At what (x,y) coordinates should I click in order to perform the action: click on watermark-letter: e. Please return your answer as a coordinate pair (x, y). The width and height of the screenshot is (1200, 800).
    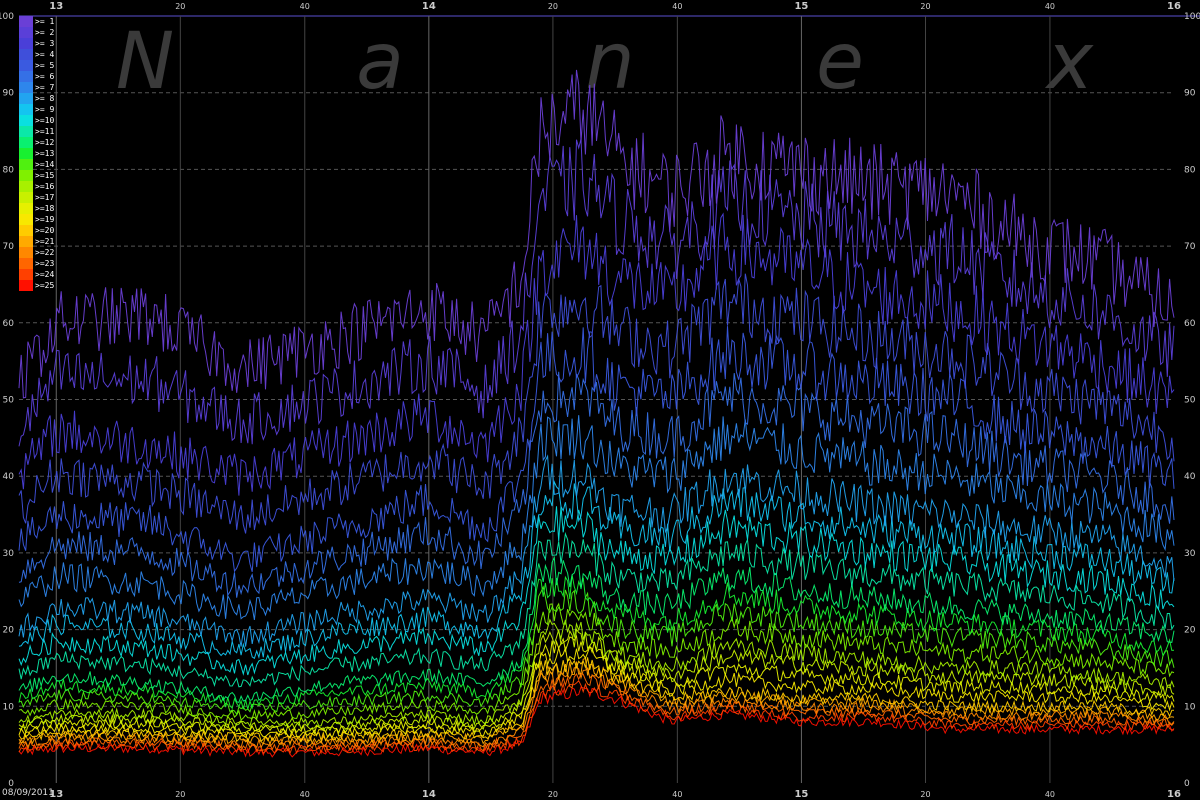
    Looking at the image, I should click on (840, 62).